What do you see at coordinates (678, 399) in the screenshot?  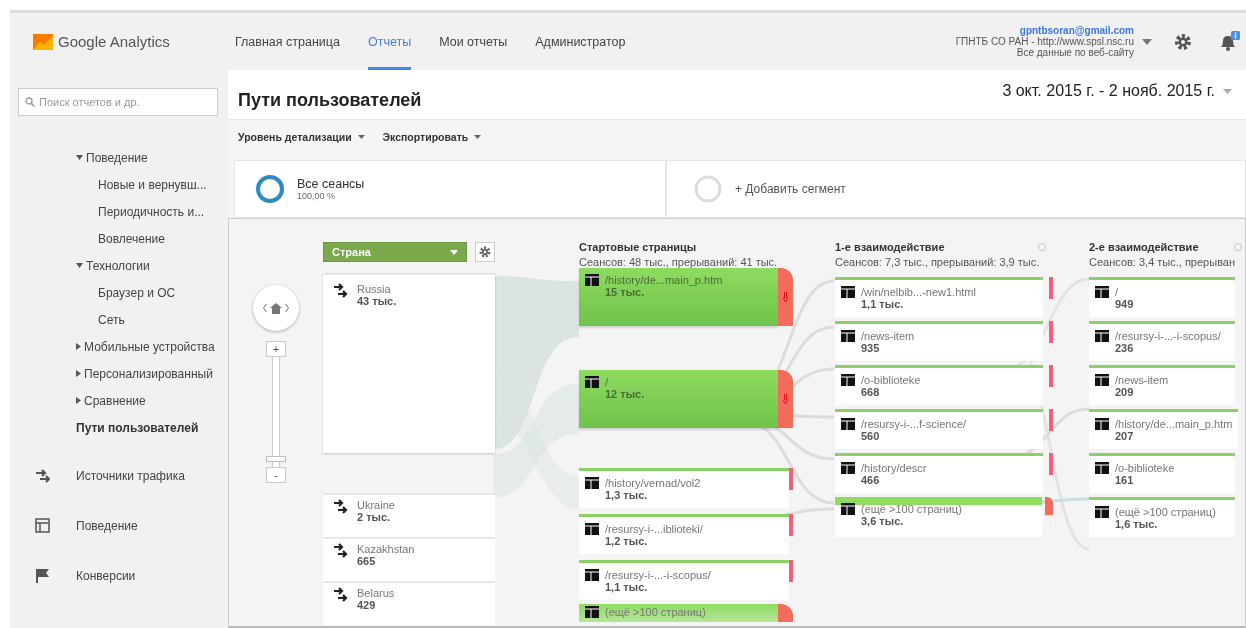 I see `page-node: / 12 тыс.` at bounding box center [678, 399].